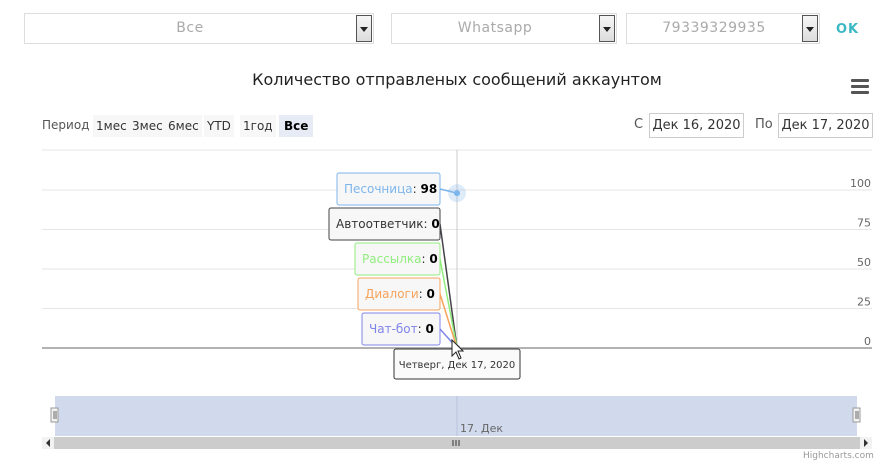 Image resolution: width=896 pixels, height=473 pixels. I want to click on navigator-range, so click(456, 416).